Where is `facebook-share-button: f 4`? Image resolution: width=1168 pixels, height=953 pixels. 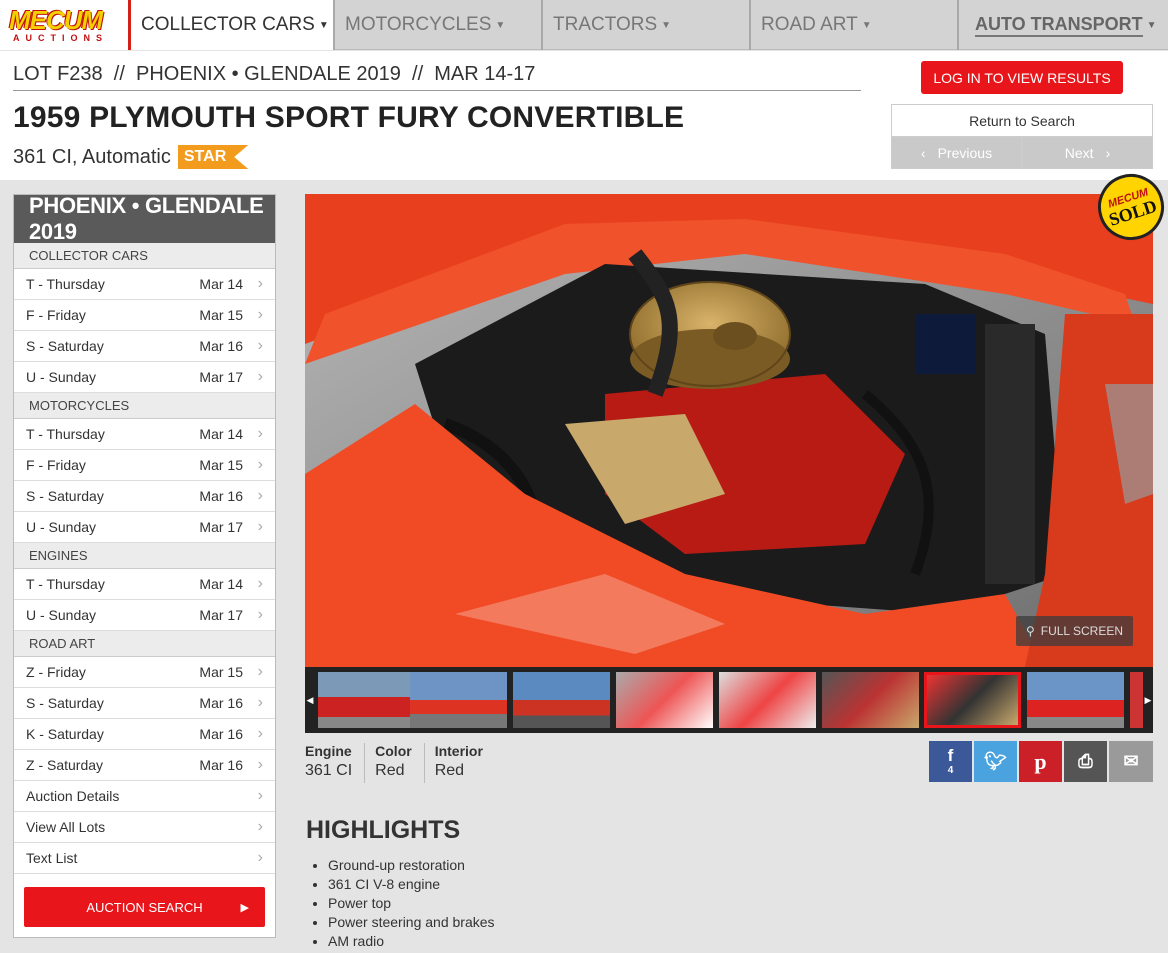 facebook-share-button: f 4 is located at coordinates (950, 761).